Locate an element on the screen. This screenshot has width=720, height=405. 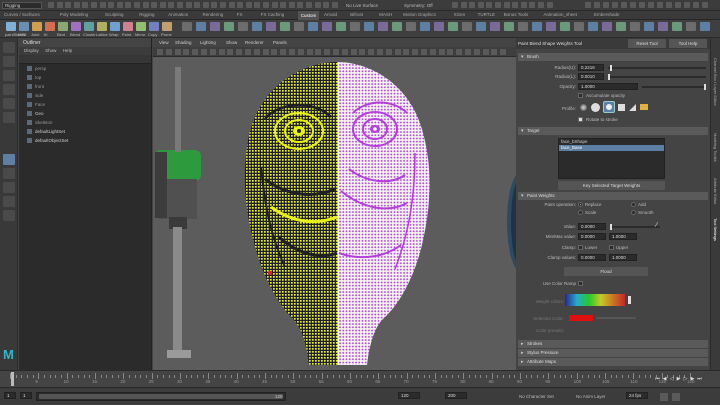
strokes-section-header: Strokes is located at coordinates (613, 344).